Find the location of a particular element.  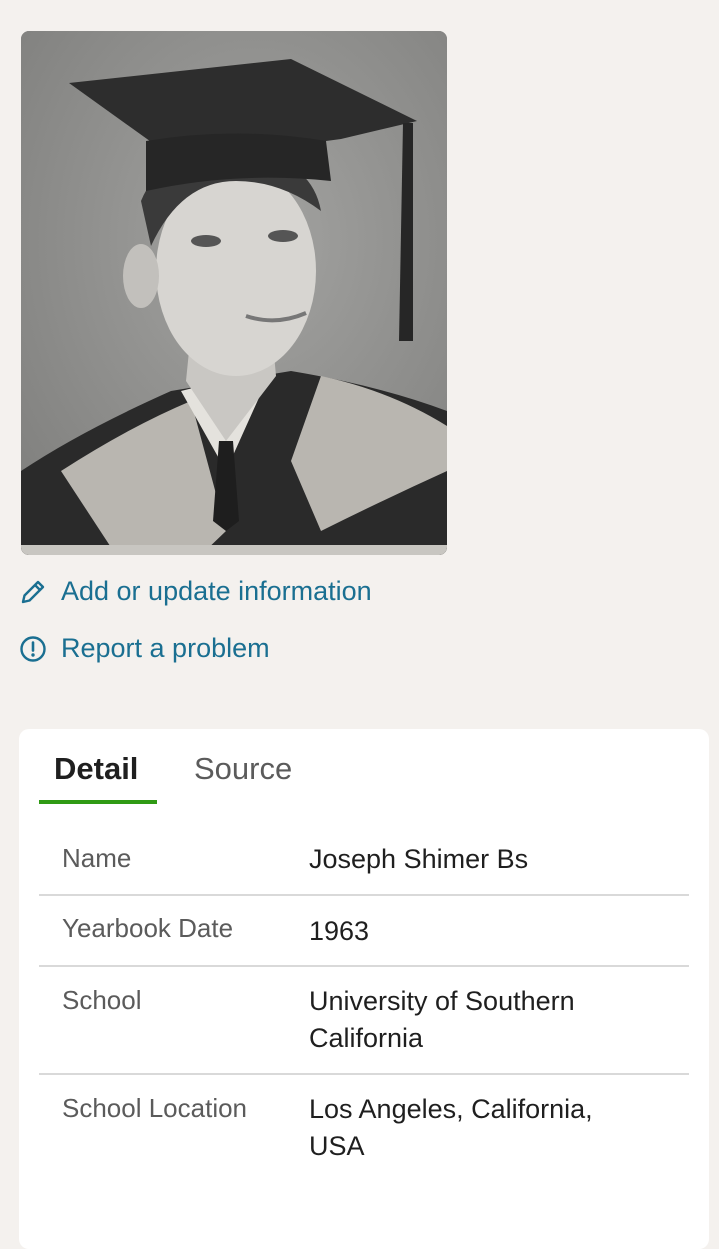

detail-value: Los Angeles, California, USA is located at coordinates (451, 1127).